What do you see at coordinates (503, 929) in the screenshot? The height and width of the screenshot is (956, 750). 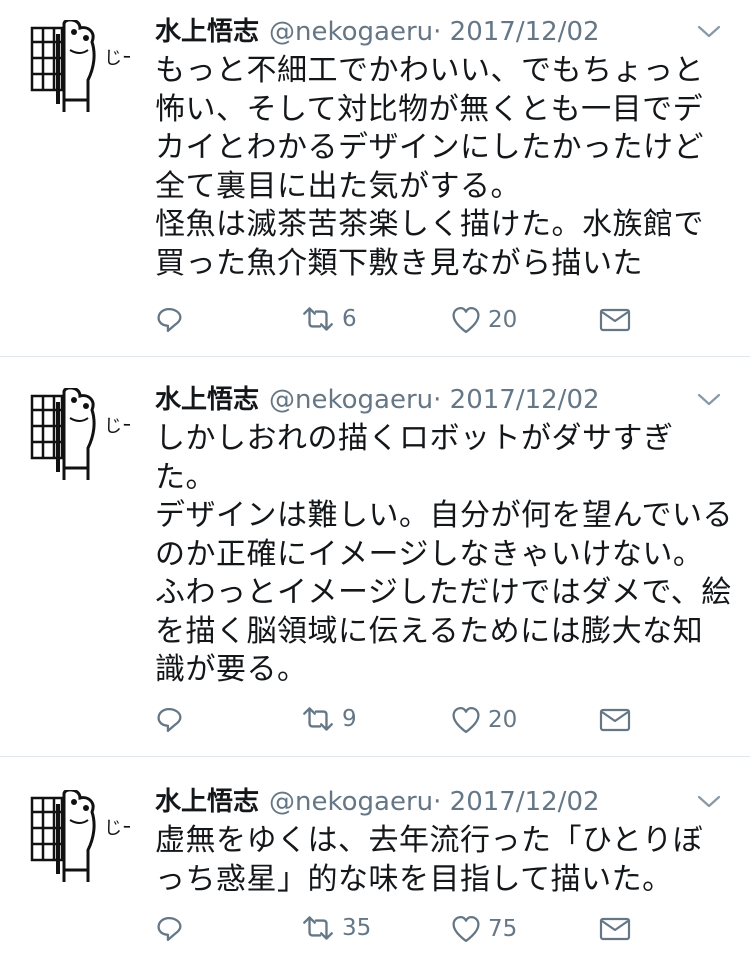 I see `like-count: 75` at bounding box center [503, 929].